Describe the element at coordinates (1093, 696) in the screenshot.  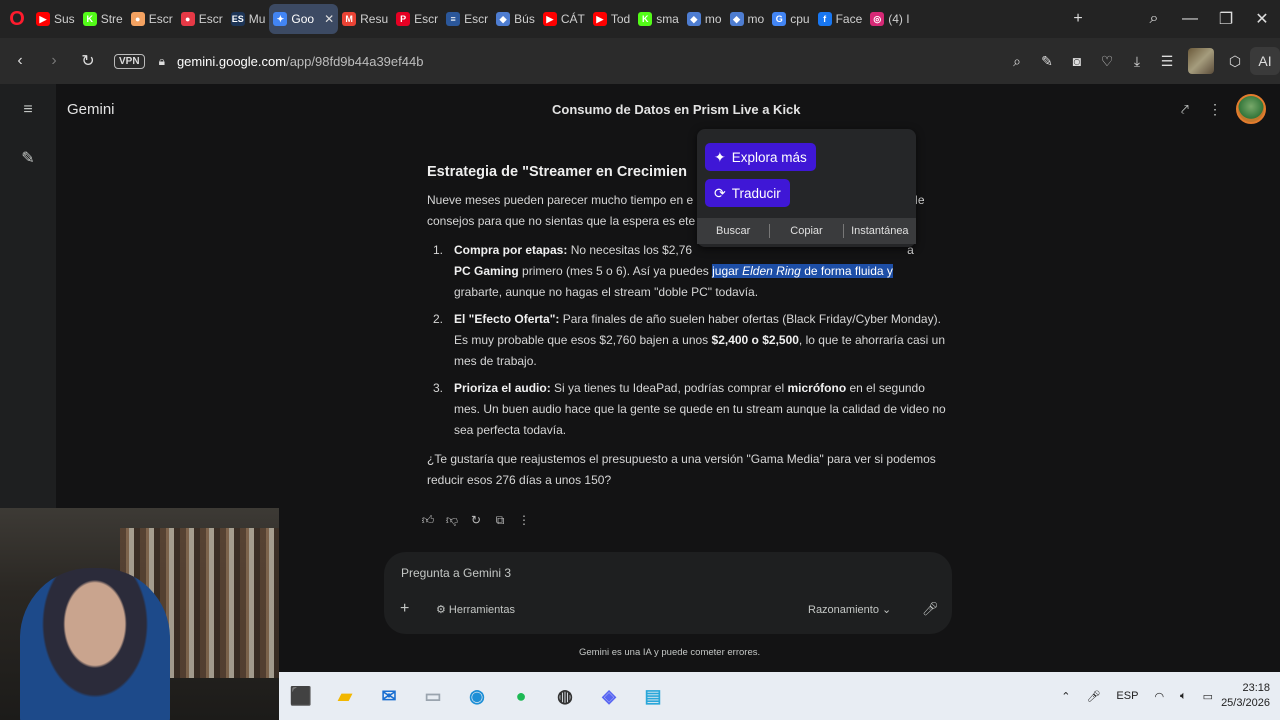
I see `mic-tray-icon: 🎤︎` at that location.